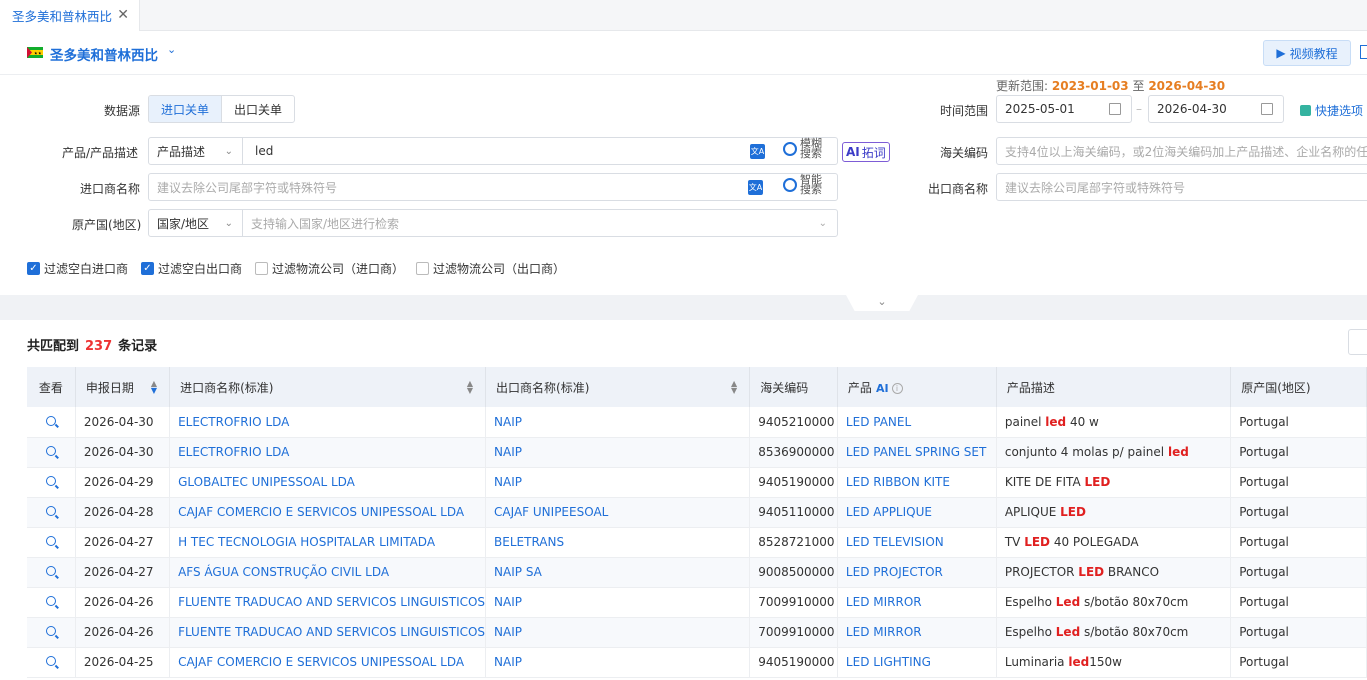  Describe the element at coordinates (917, 512) in the screenshot. I see `product-link: LED APPLIQUE` at that location.